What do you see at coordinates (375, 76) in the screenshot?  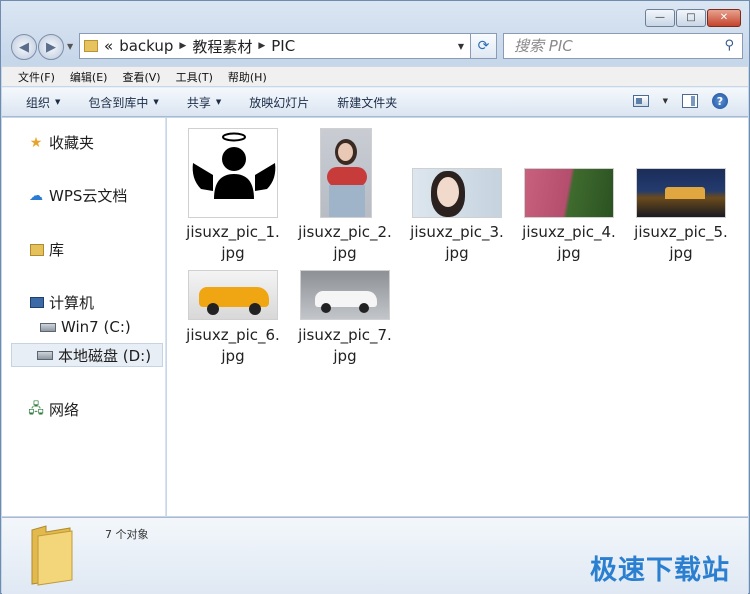 I see `menu-bar: 文件(F) 编辑(E) 查看(V) 工具(T) 帮助(H)` at bounding box center [375, 76].